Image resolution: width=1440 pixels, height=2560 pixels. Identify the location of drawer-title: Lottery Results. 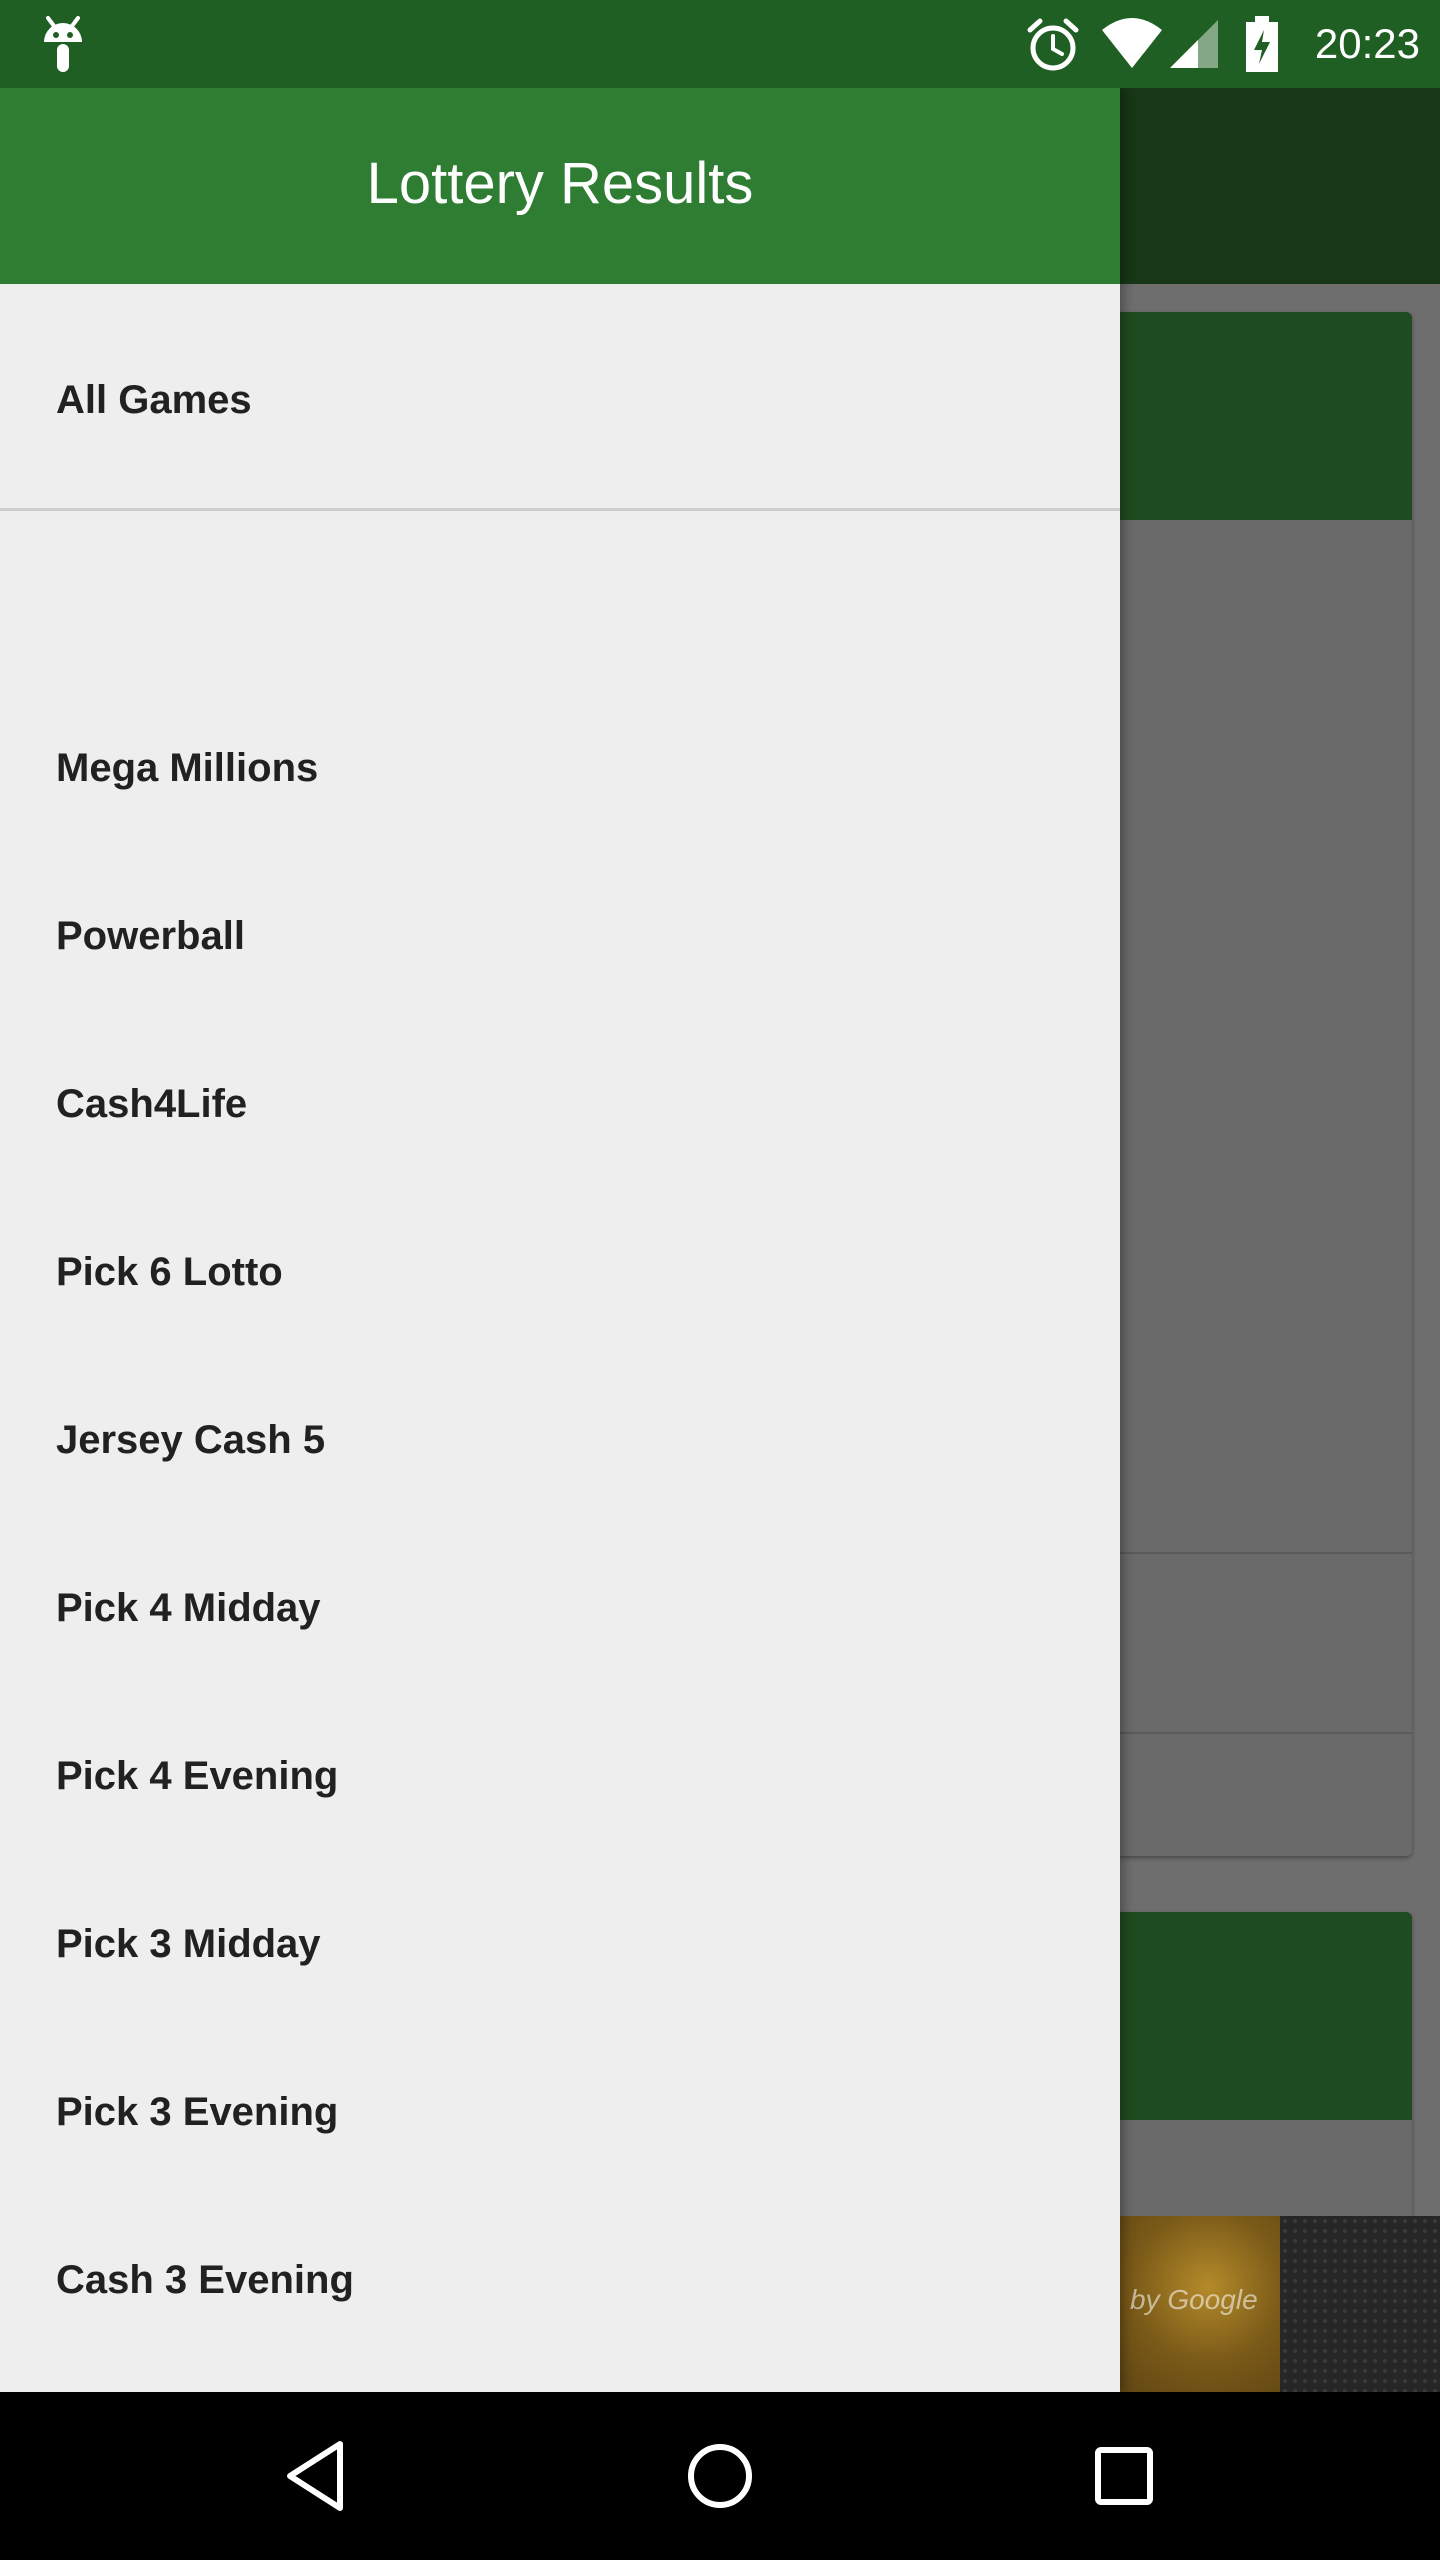
(560, 183).